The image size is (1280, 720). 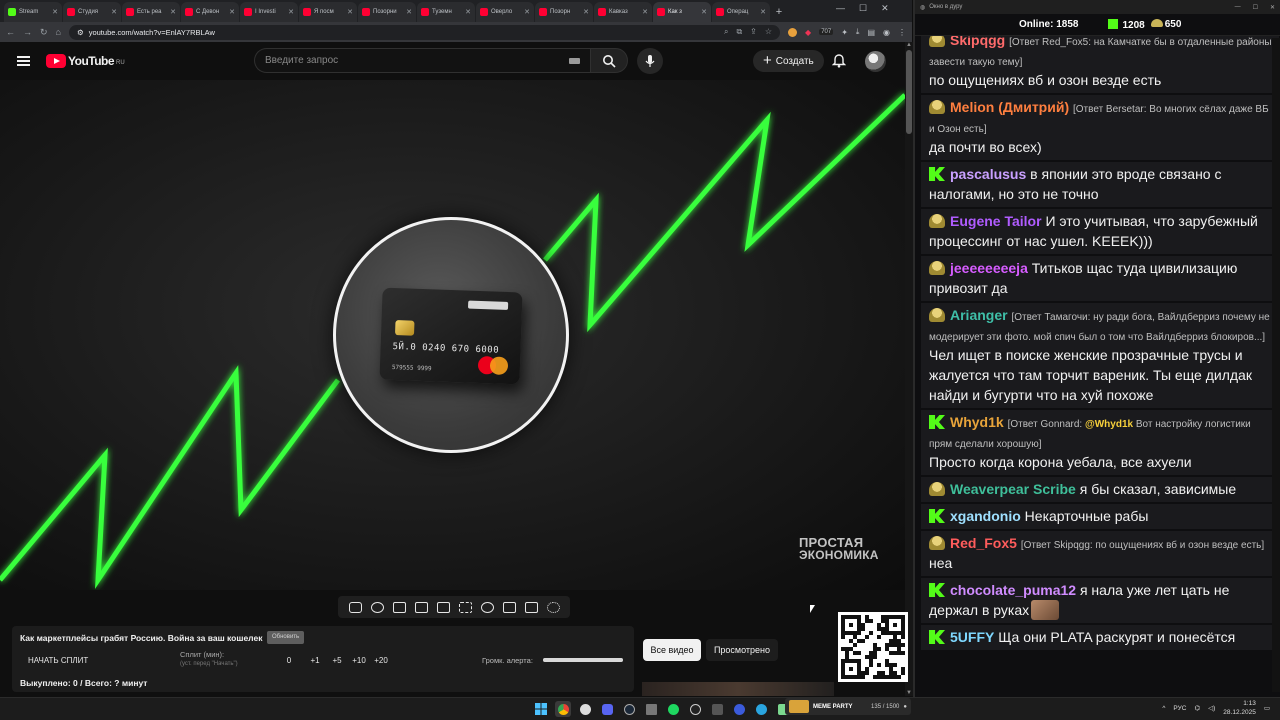 I want to click on clapperboard-icon, so click(x=421, y=607).